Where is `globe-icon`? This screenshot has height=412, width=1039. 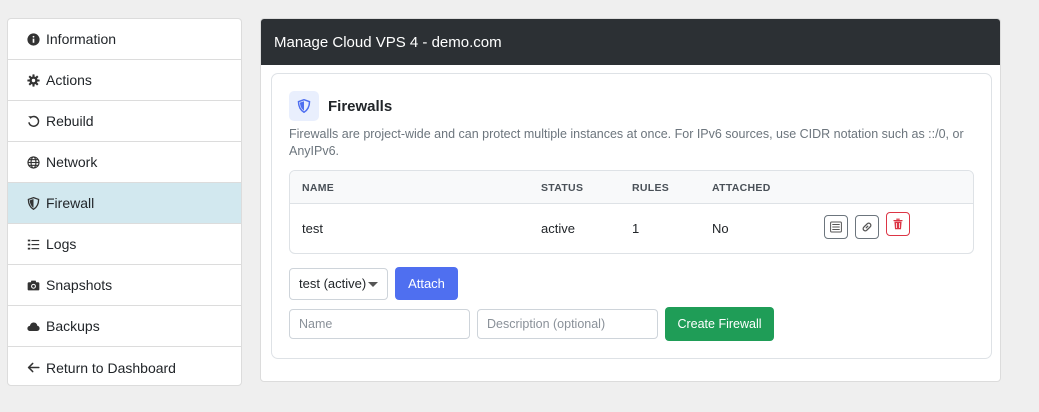
globe-icon is located at coordinates (33, 162).